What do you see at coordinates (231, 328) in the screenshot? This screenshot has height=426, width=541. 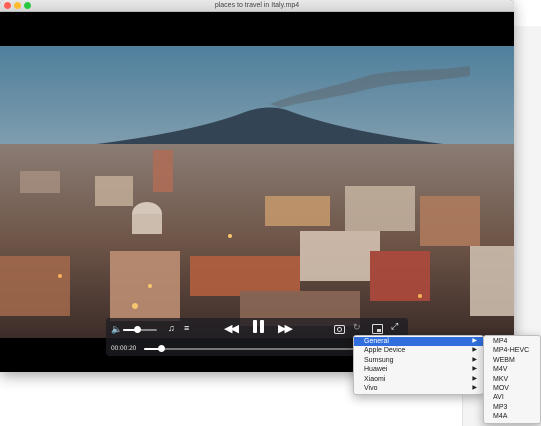 I see `rewind-icon: ◀◀` at bounding box center [231, 328].